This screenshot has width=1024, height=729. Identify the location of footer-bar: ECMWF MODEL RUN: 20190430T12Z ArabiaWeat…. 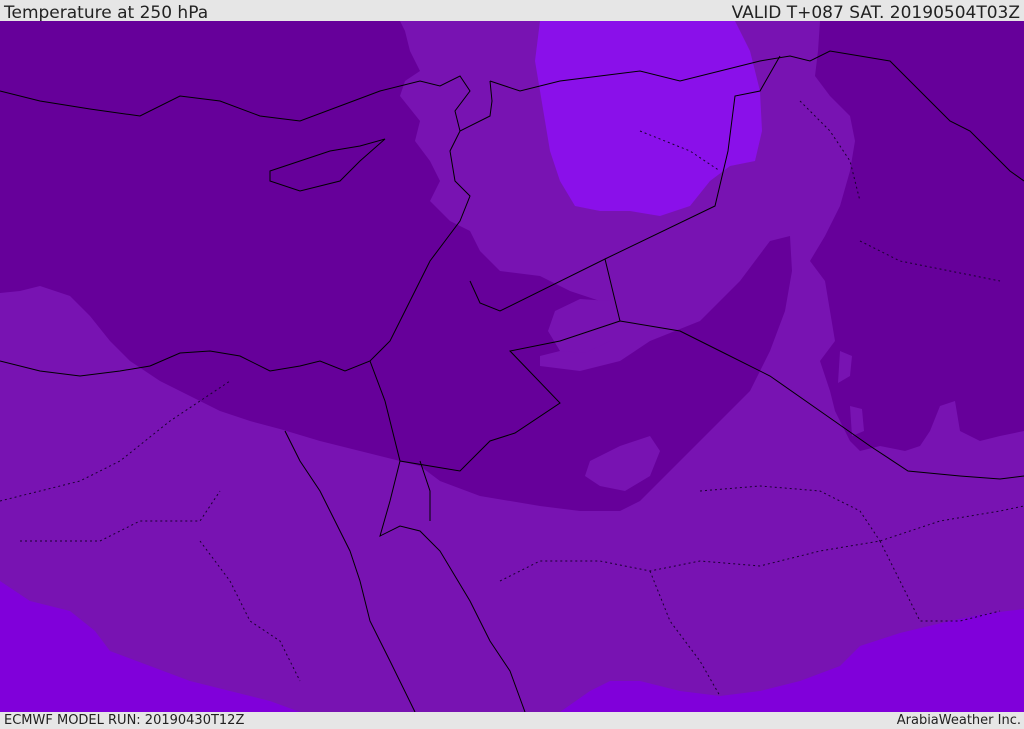
(512, 720).